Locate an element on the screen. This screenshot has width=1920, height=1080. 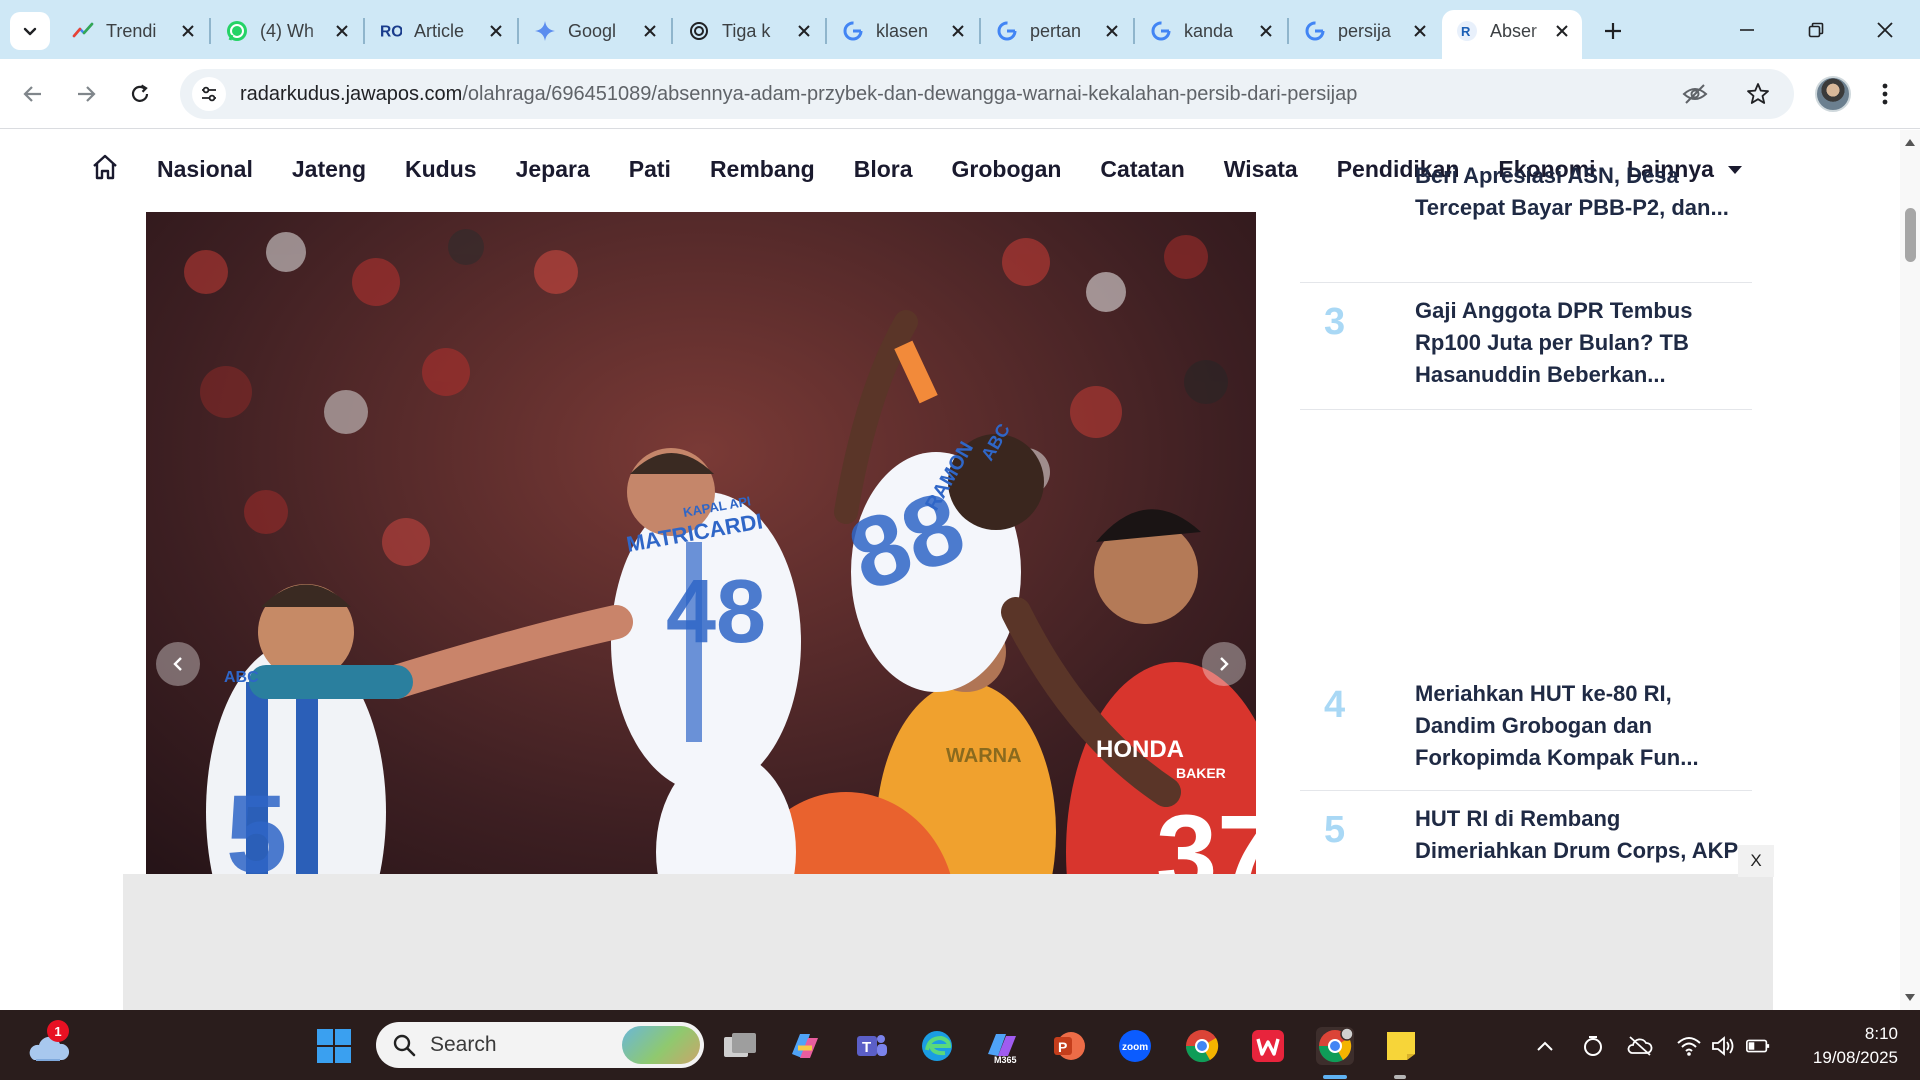
svg-text: P is located at coordinates (1062, 1047).